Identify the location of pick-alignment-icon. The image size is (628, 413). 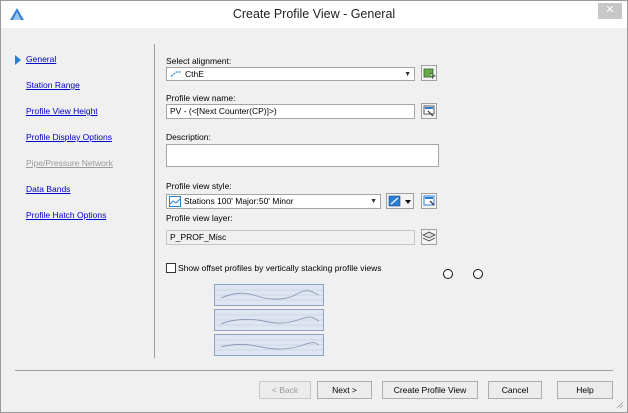
(430, 74).